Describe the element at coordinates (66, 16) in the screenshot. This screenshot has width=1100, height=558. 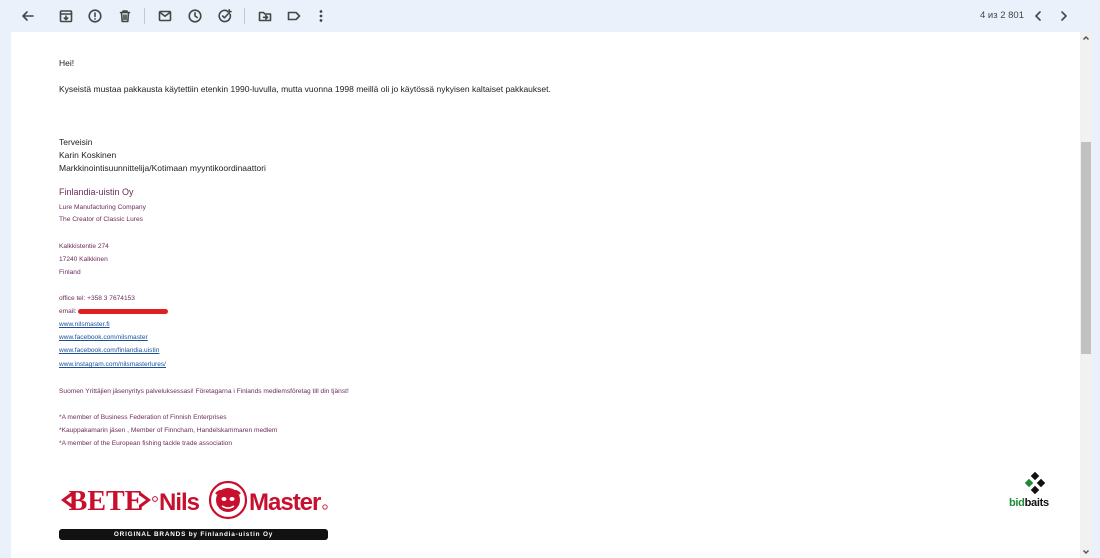
I see `archive-icon` at that location.